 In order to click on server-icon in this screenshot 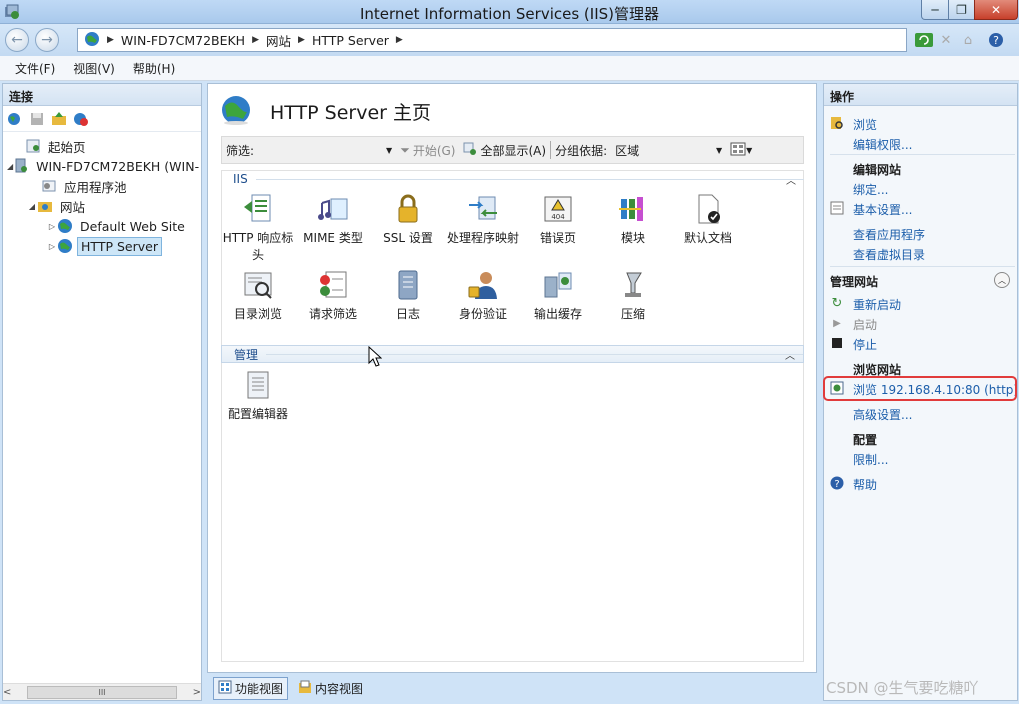, I will do `click(21, 166)`.